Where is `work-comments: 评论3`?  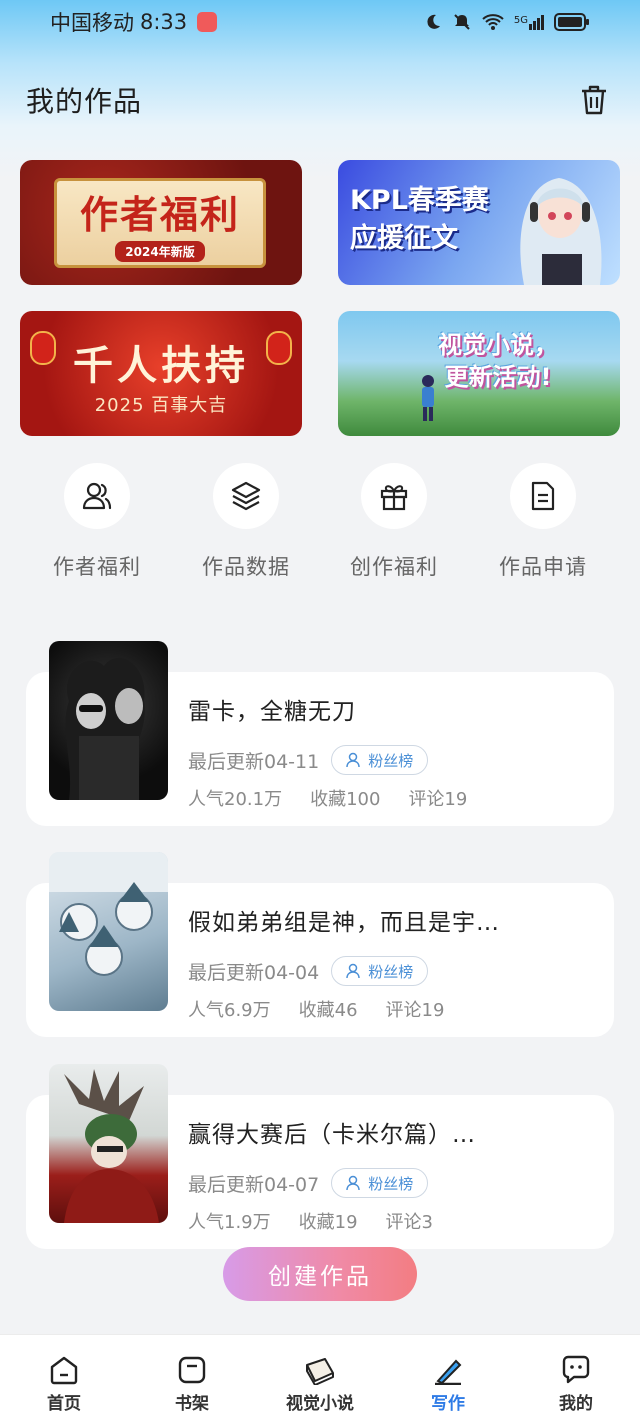
work-comments: 评论3 is located at coordinates (409, 1222).